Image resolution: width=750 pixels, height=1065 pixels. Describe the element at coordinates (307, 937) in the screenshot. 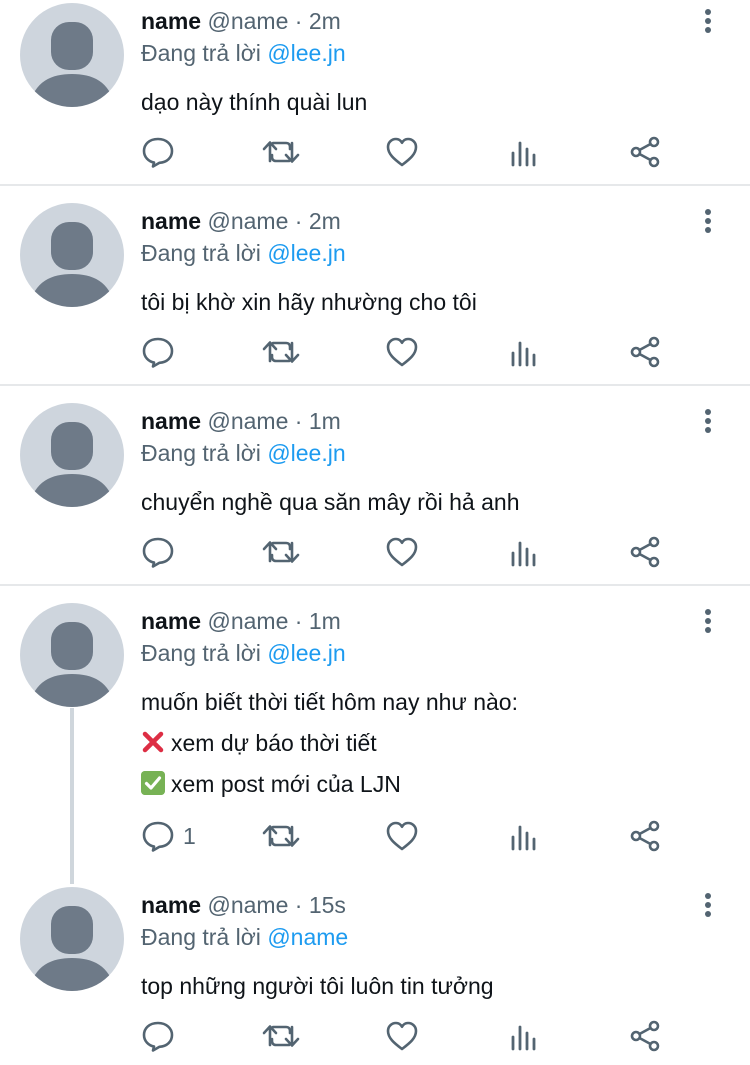

I see `mention-link: @name` at that location.